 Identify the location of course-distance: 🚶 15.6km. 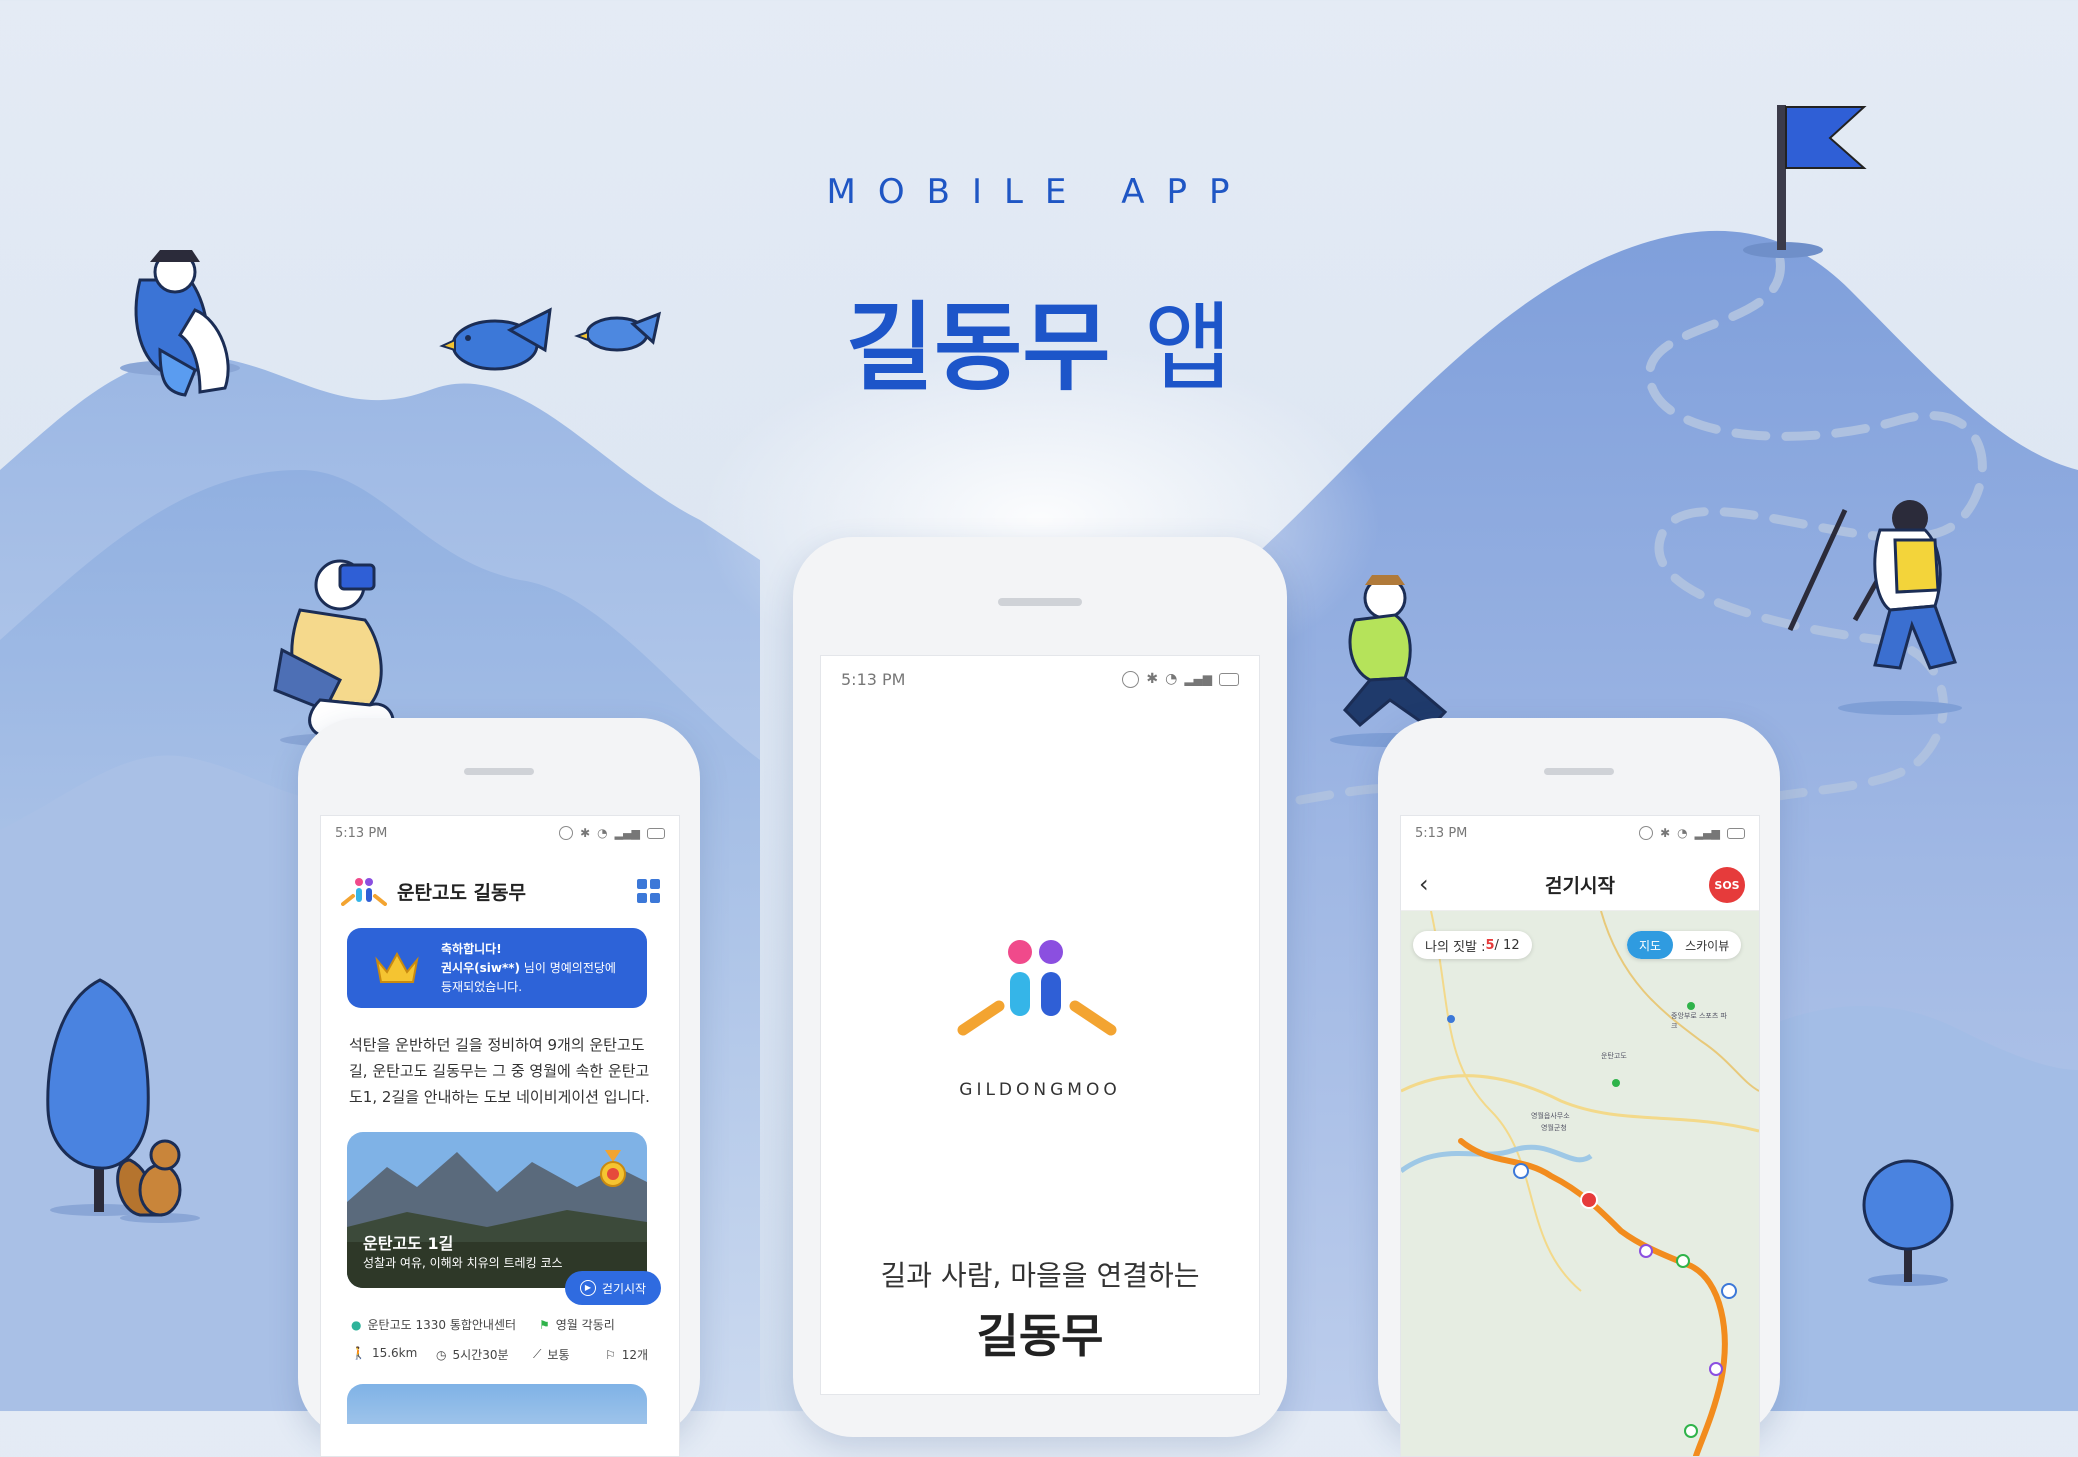
(384, 1353).